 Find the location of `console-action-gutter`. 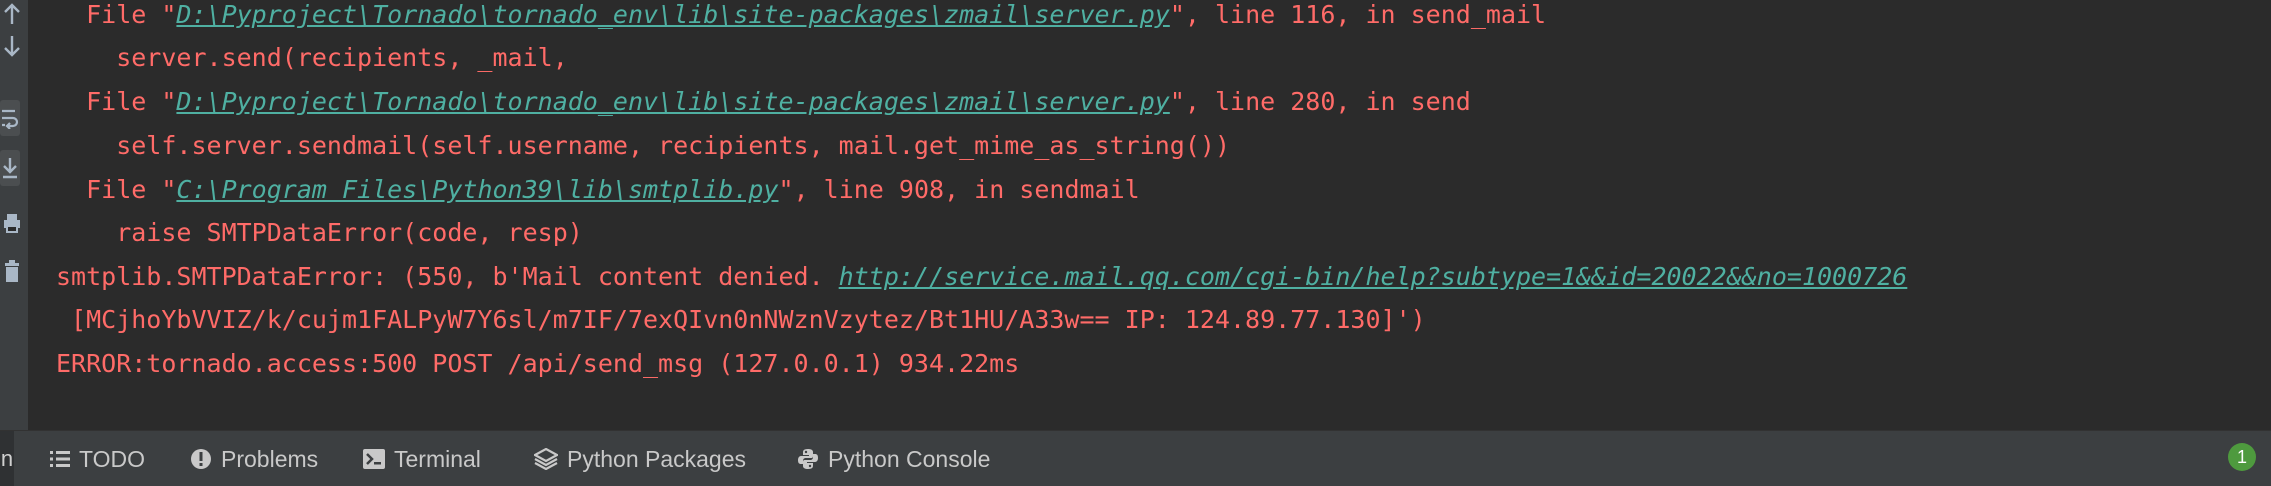

console-action-gutter is located at coordinates (14, 215).